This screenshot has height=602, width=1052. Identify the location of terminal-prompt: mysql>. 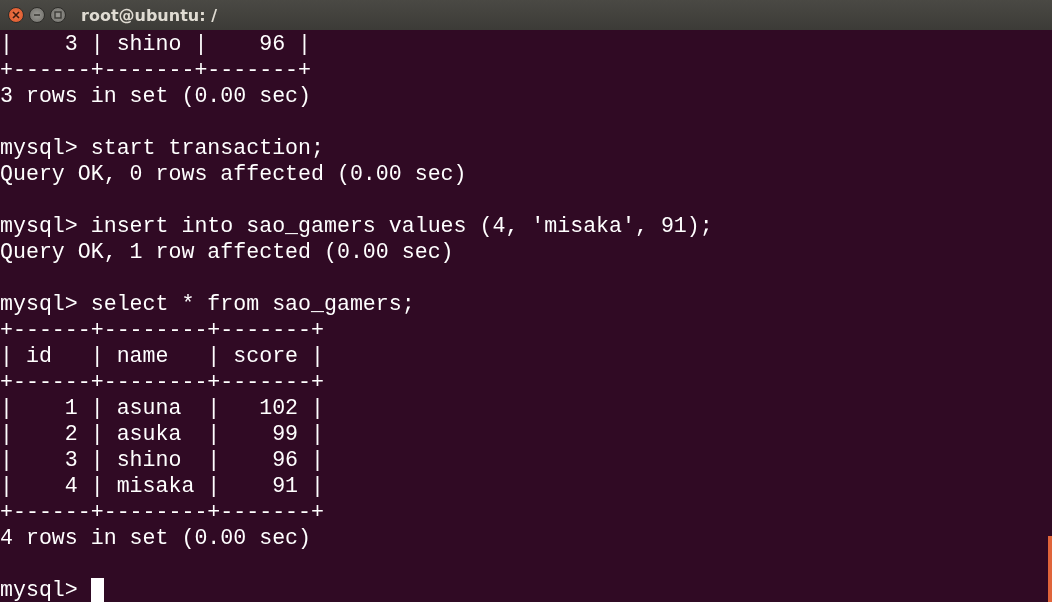
(39, 589).